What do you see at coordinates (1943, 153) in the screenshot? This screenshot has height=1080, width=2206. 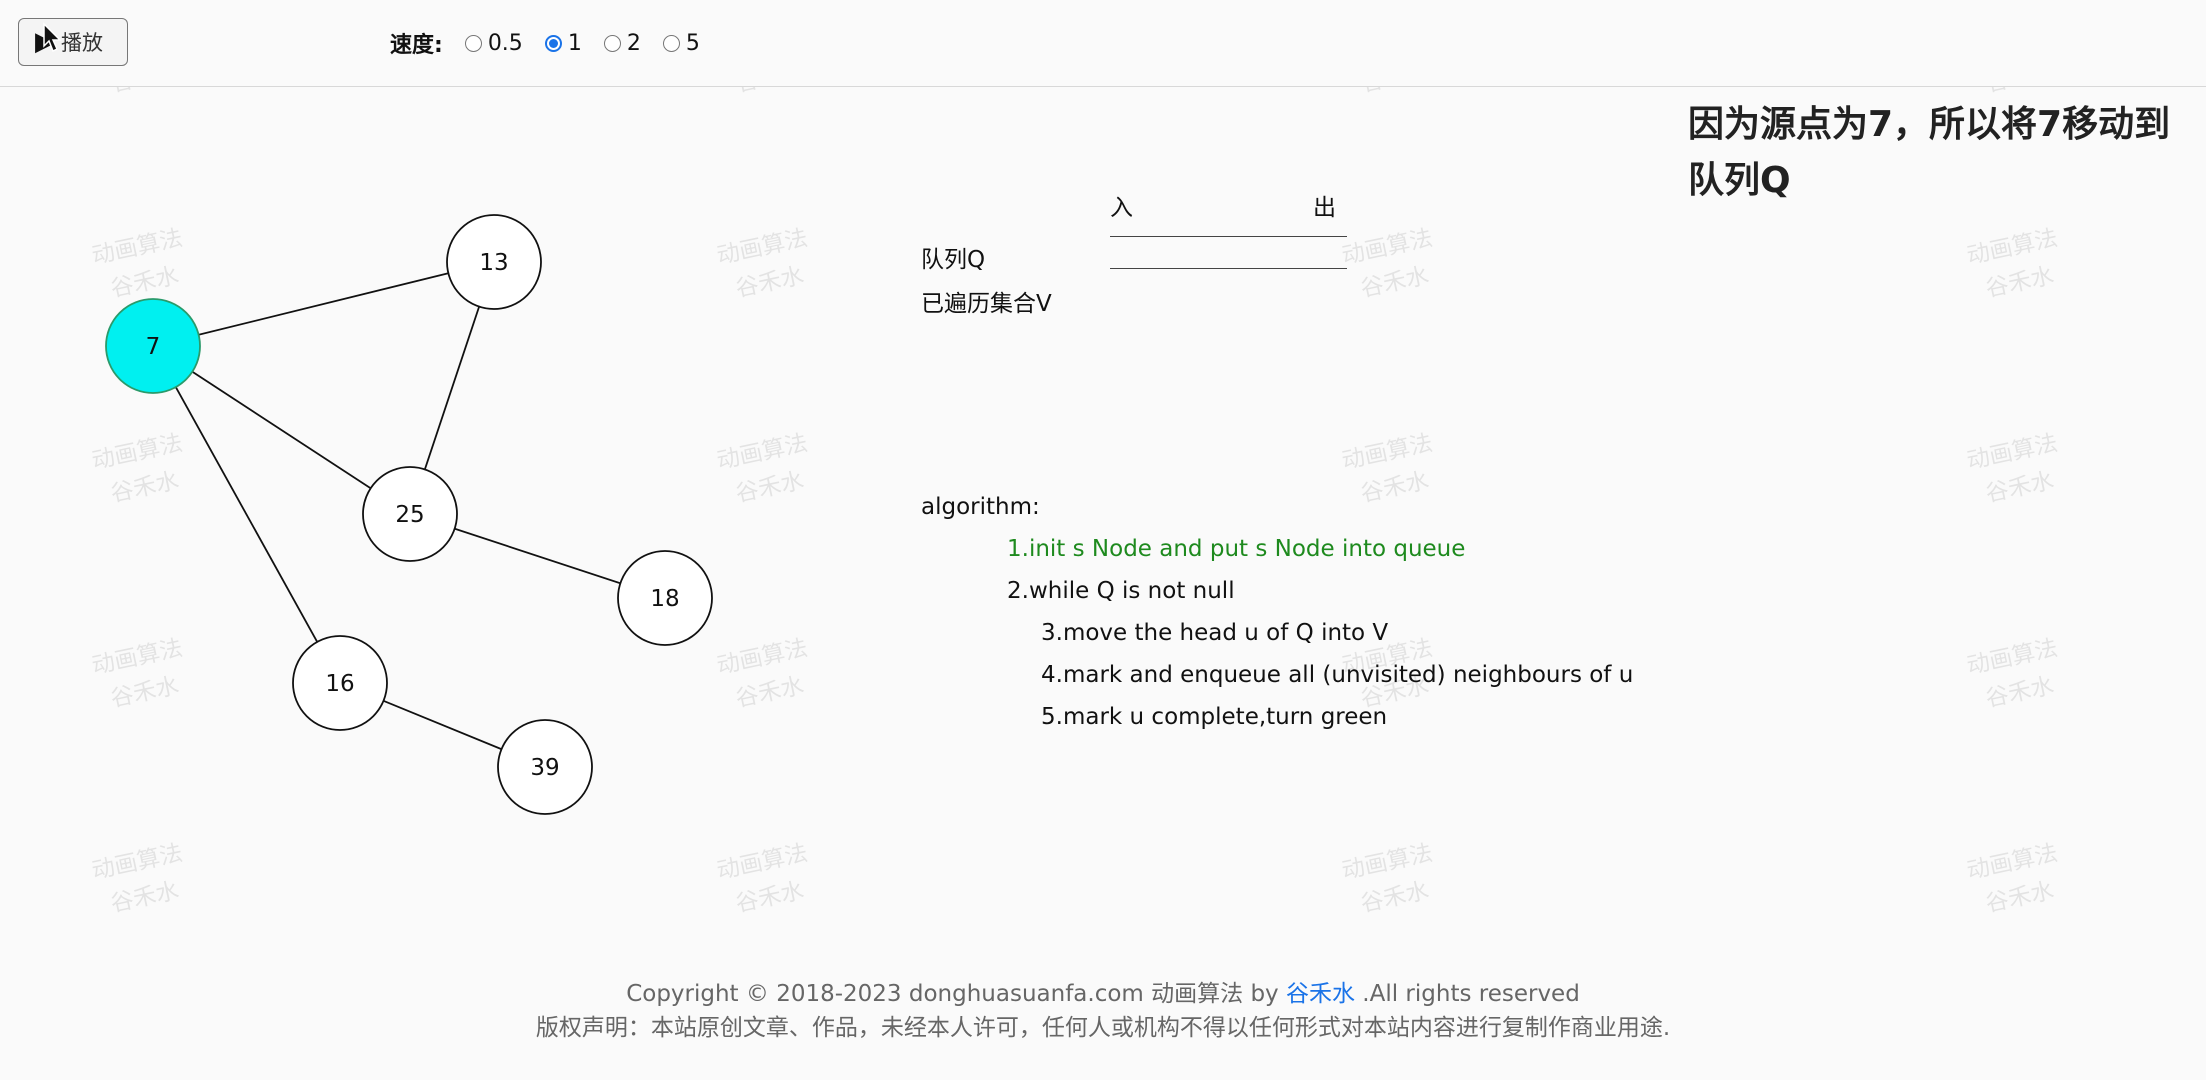 I see `explanation-text: 因为源点为7，所以将7移动到 队列Q` at bounding box center [1943, 153].